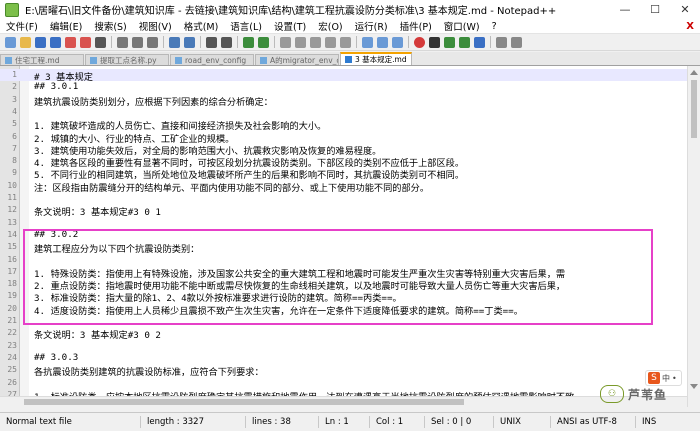 The height and width of the screenshot is (431, 700). I want to click on cut-icon, so click(122, 42).